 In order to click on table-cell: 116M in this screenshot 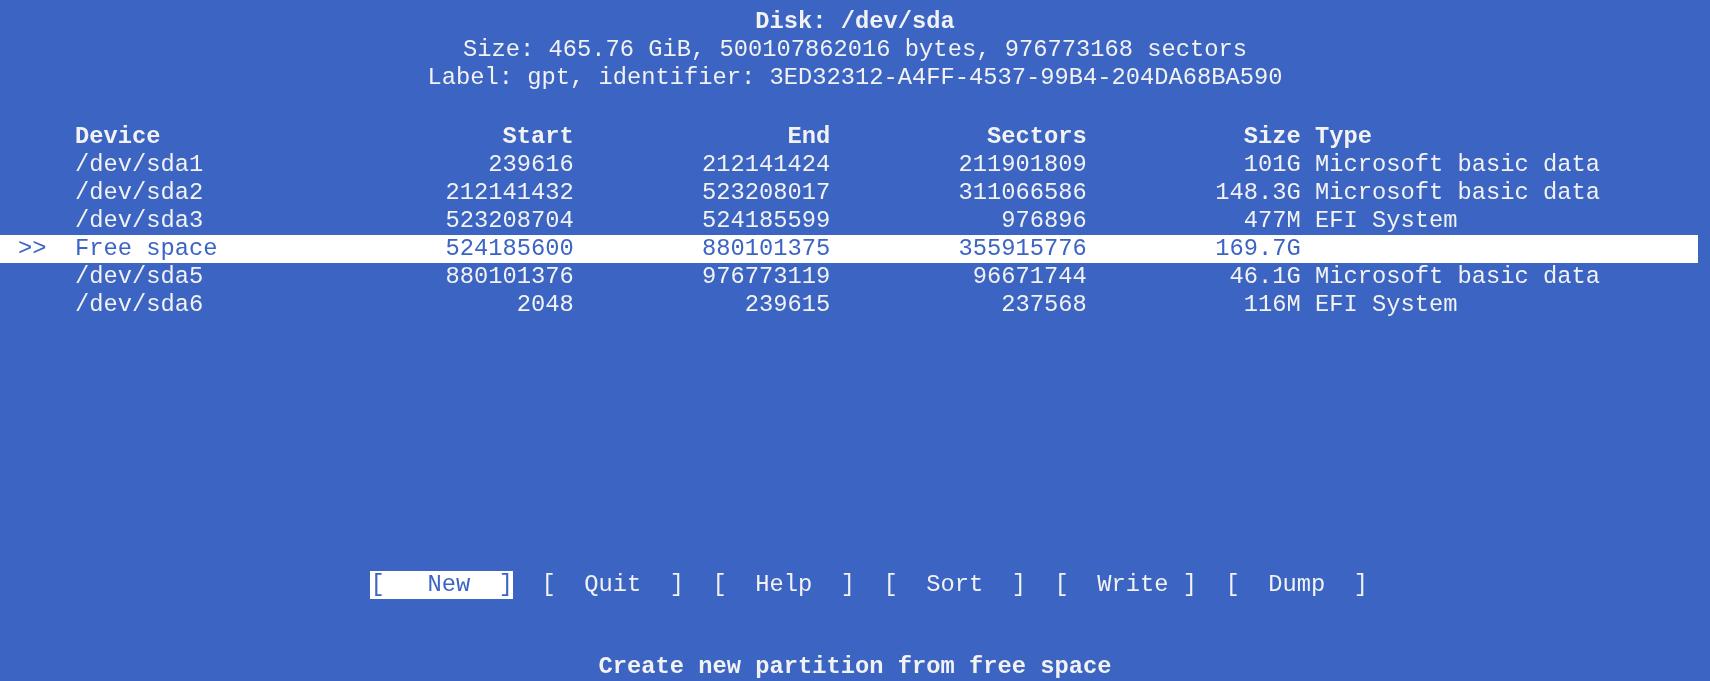, I will do `click(1272, 304)`.